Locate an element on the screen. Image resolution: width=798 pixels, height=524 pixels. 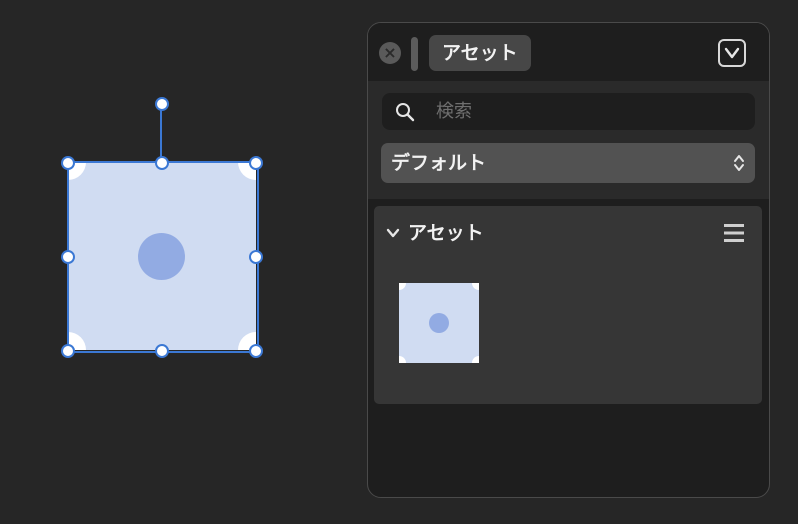
collapse-panel-button is located at coordinates (732, 53).